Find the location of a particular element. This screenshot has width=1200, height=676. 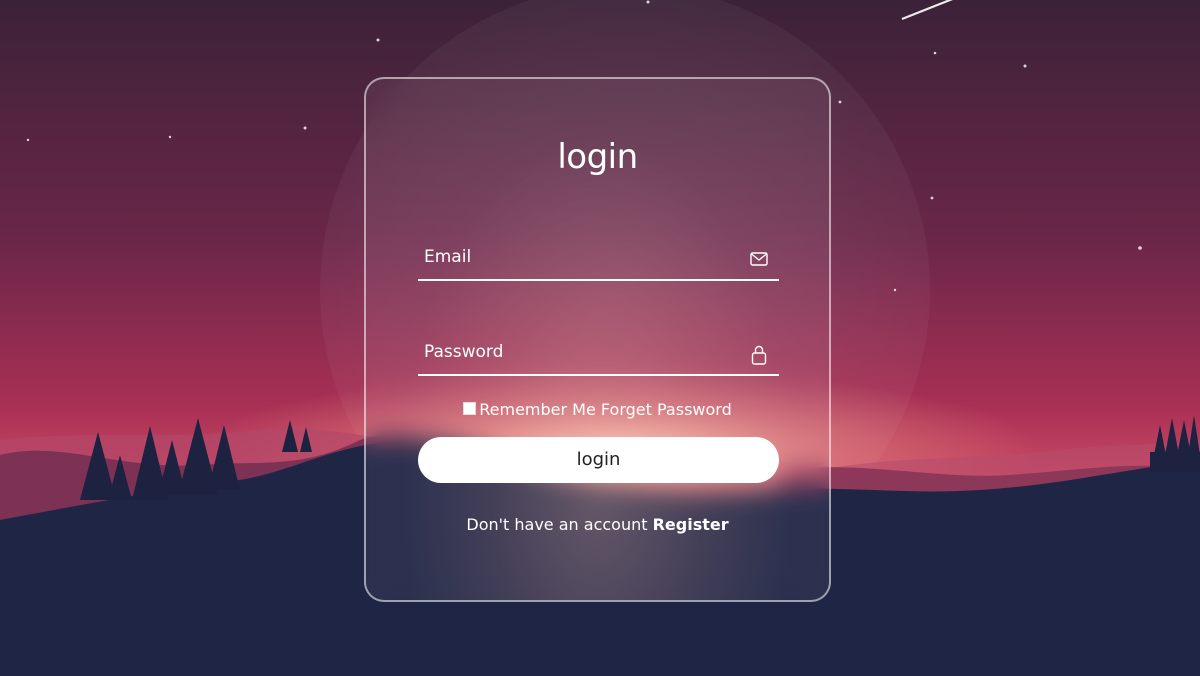

mail-icon is located at coordinates (759, 259).